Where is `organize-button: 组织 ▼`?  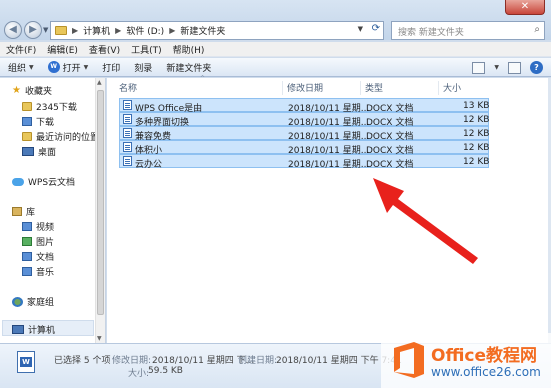 organize-button: 组织 ▼ is located at coordinates (21, 67).